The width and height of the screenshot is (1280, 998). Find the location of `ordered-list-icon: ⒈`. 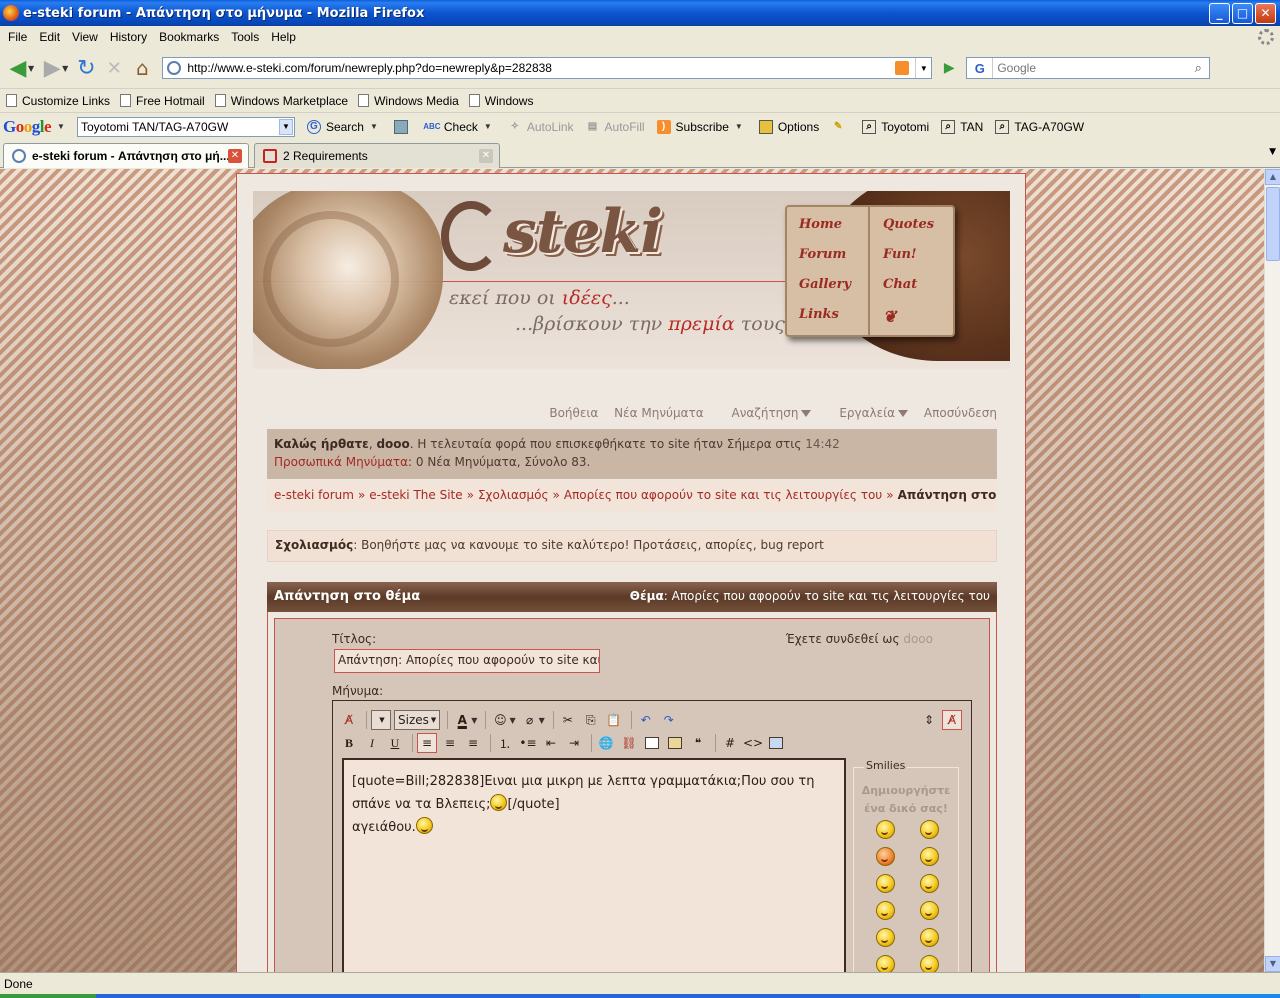

ordered-list-icon: ⒈ is located at coordinates (505, 743).